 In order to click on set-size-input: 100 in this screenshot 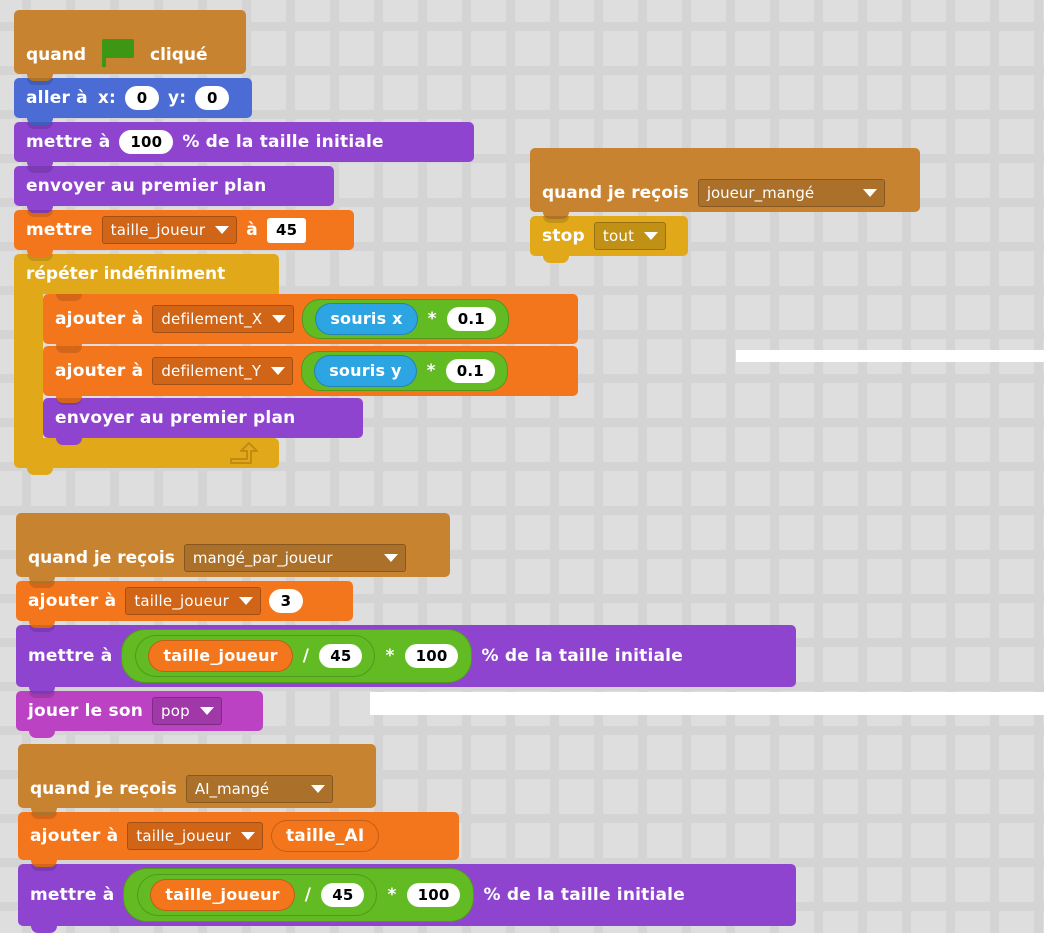, I will do `click(146, 142)`.